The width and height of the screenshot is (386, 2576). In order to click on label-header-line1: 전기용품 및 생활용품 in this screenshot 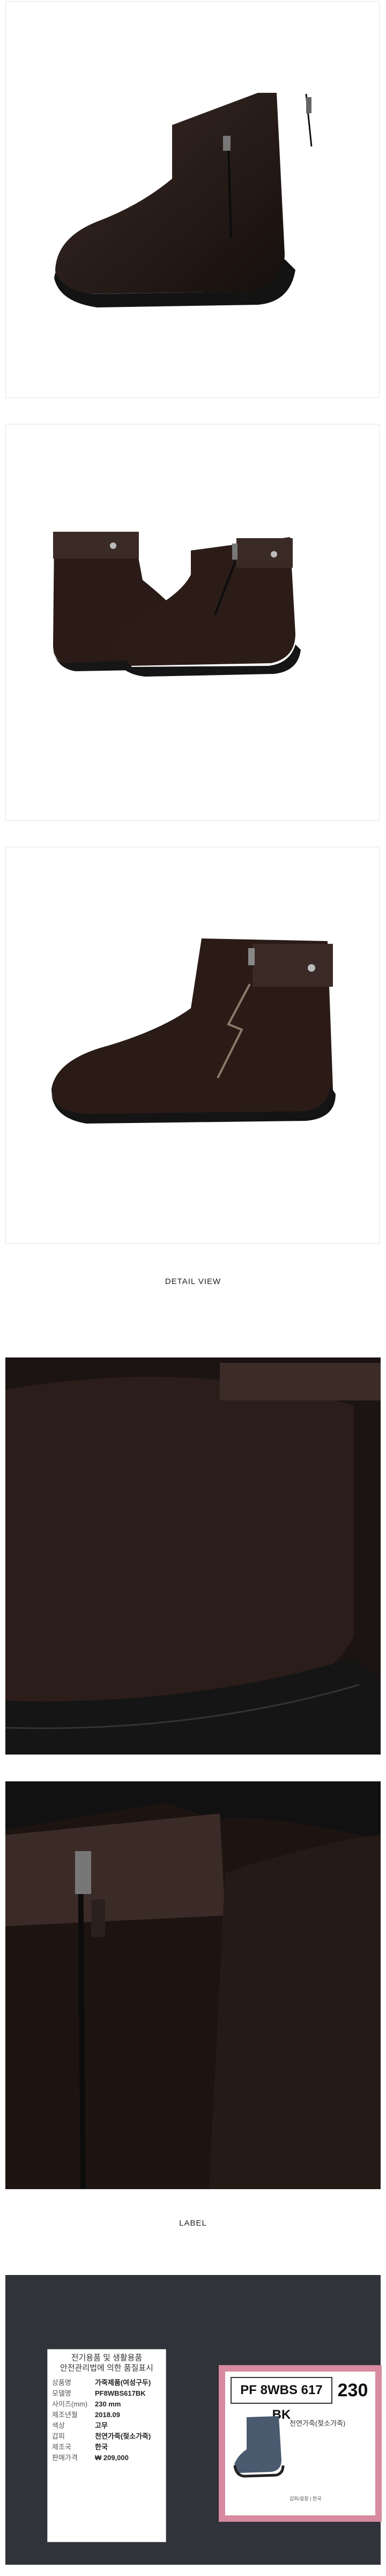, I will do `click(107, 2357)`.